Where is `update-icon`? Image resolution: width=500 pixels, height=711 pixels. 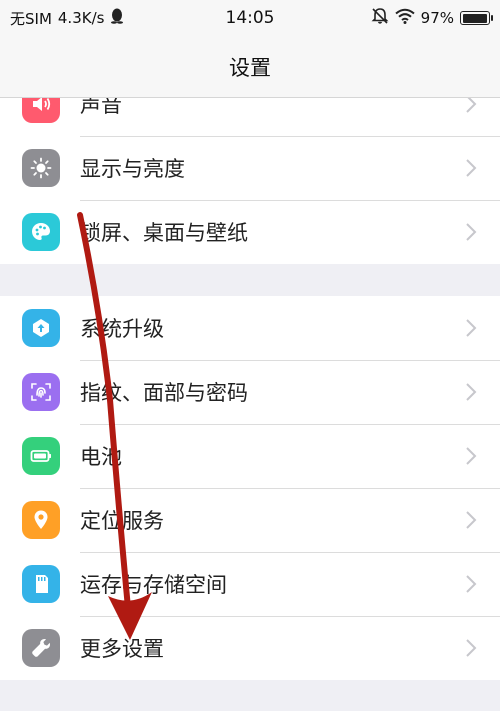
update-icon is located at coordinates (41, 328).